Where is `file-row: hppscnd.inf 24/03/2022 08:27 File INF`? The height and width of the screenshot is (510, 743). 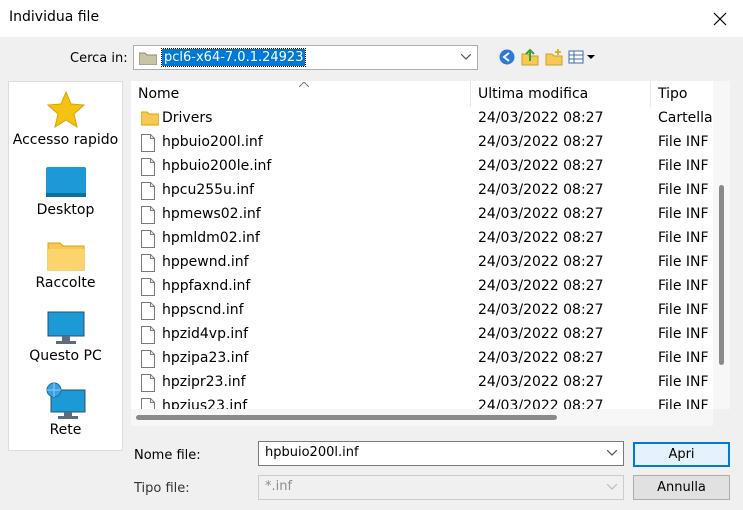 file-row: hppscnd.inf 24/03/2022 08:27 File INF is located at coordinates (422, 311).